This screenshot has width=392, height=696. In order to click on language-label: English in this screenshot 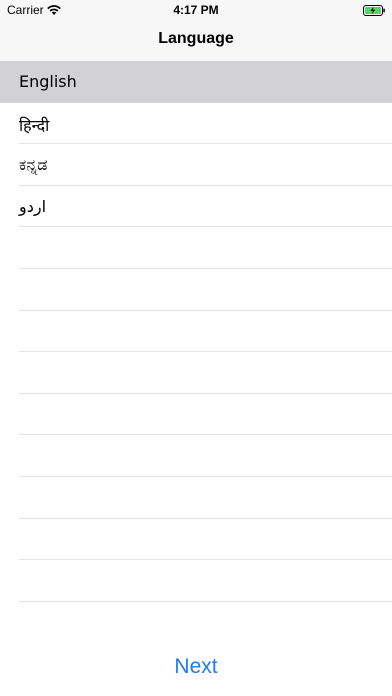, I will do `click(48, 81)`.